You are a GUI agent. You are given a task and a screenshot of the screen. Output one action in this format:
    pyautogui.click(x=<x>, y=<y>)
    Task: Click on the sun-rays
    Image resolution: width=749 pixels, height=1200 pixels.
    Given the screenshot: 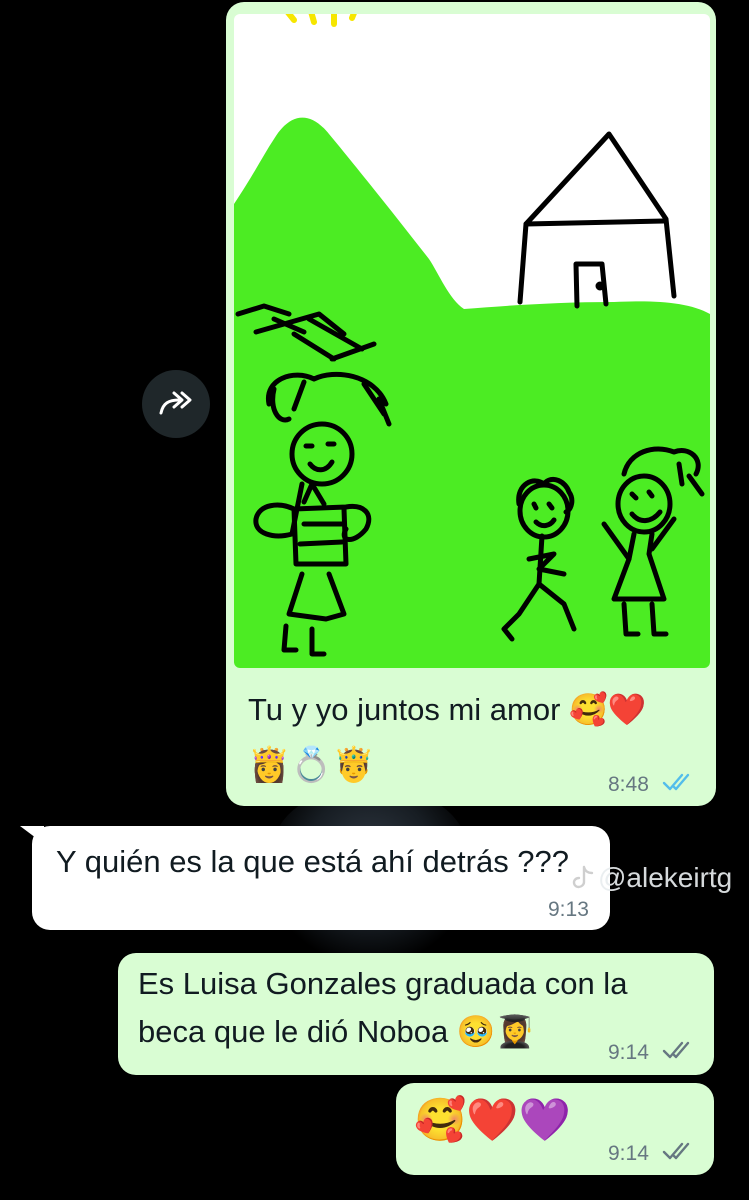 What is the action you would take?
    pyautogui.click(x=321, y=20)
    